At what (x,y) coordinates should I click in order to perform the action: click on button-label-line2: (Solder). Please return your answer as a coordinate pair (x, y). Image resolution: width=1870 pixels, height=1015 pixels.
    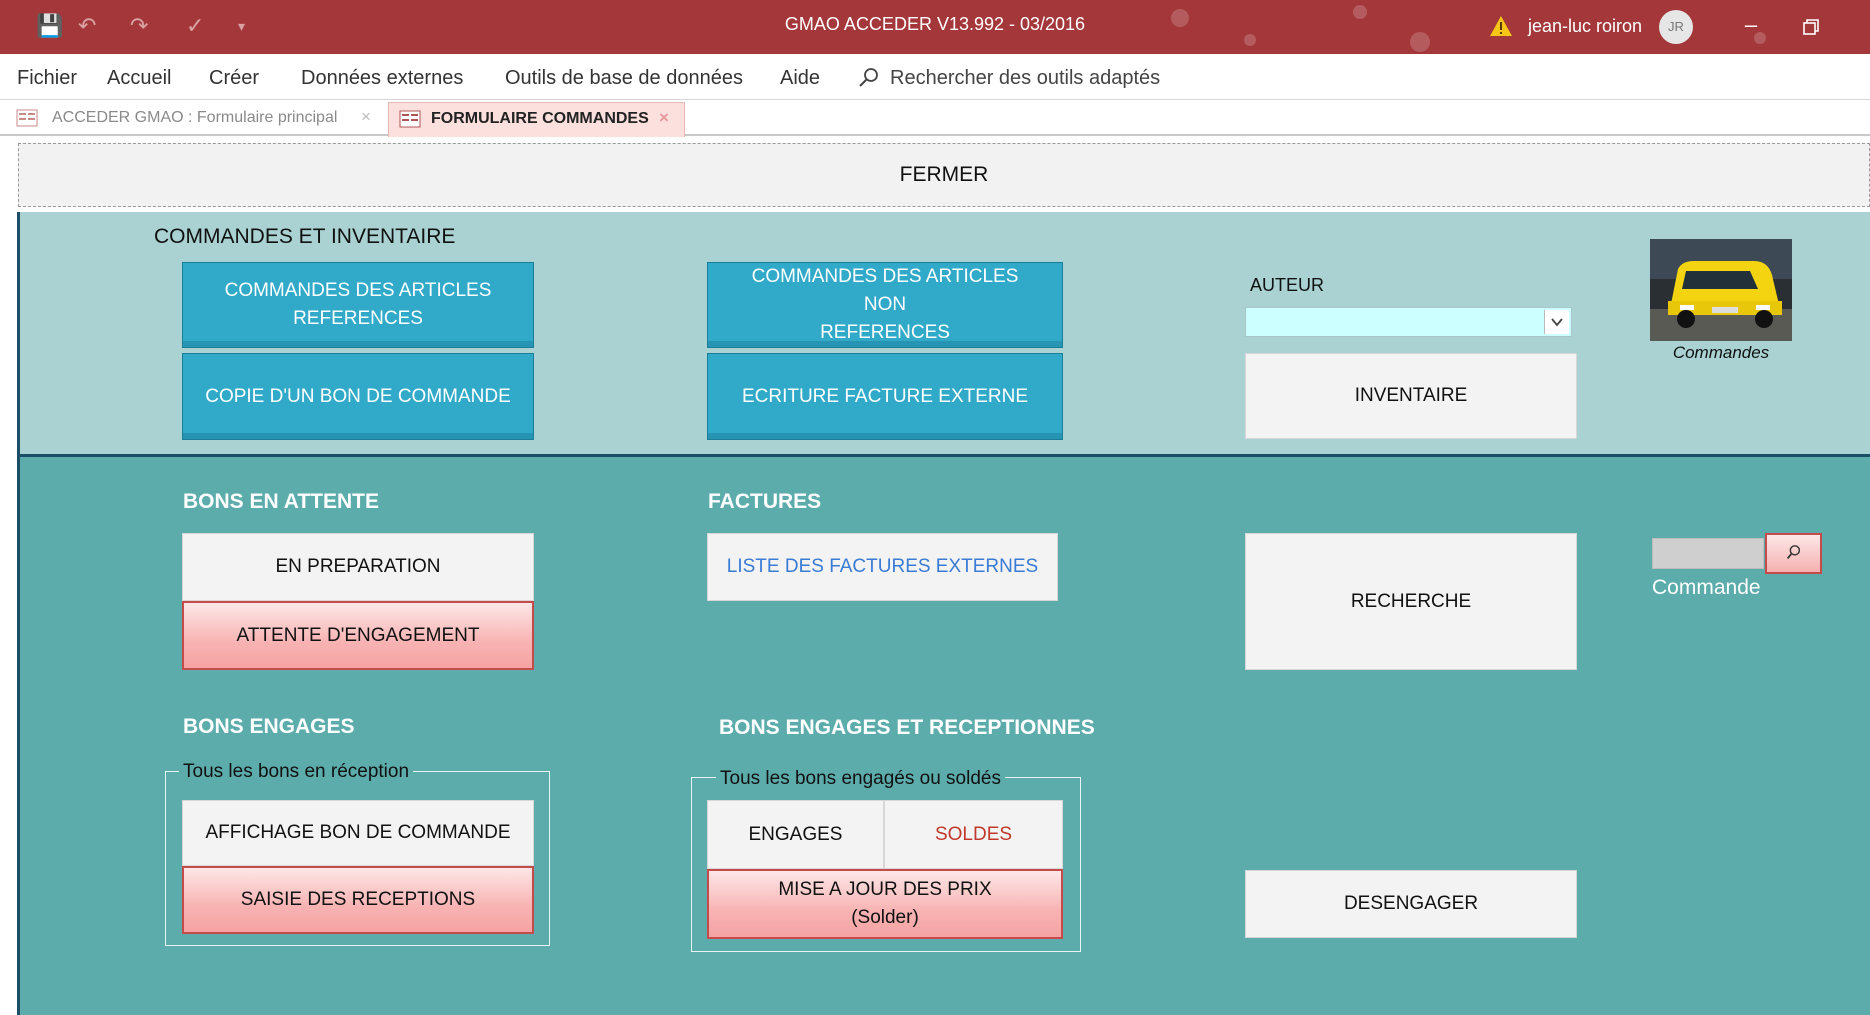
    Looking at the image, I should click on (885, 917).